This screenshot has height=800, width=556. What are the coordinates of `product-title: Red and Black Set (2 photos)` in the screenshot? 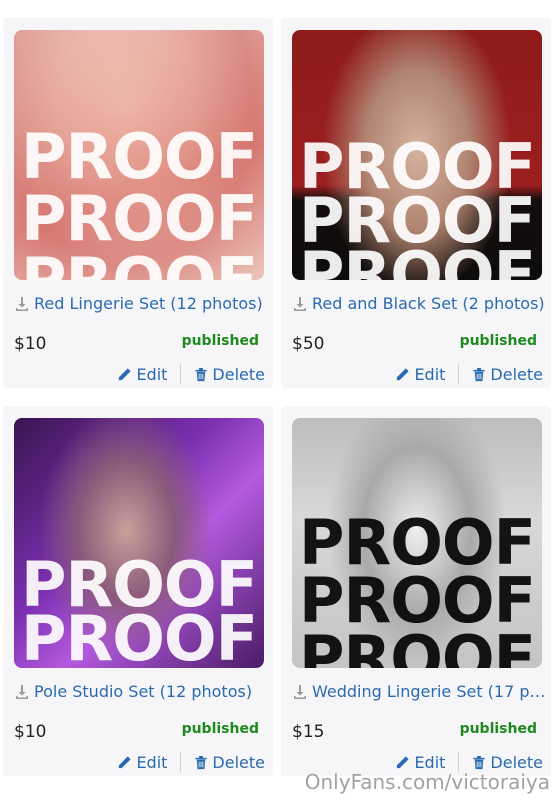 It's located at (428, 303).